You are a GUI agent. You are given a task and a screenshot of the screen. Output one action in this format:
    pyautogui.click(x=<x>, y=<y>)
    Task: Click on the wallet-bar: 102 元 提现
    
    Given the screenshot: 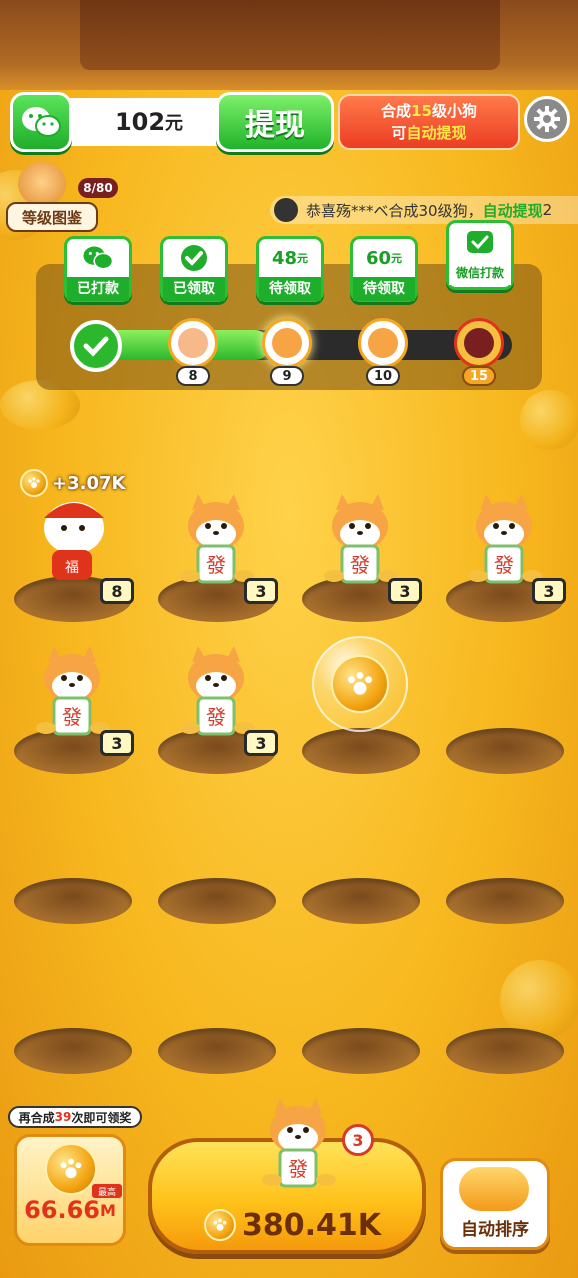 What is the action you would take?
    pyautogui.click(x=172, y=122)
    